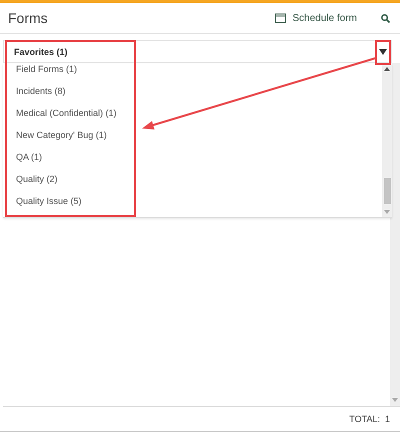 This screenshot has height=437, width=400. Describe the element at coordinates (315, 18) in the screenshot. I see `schedule-form-button: Schedule form` at that location.